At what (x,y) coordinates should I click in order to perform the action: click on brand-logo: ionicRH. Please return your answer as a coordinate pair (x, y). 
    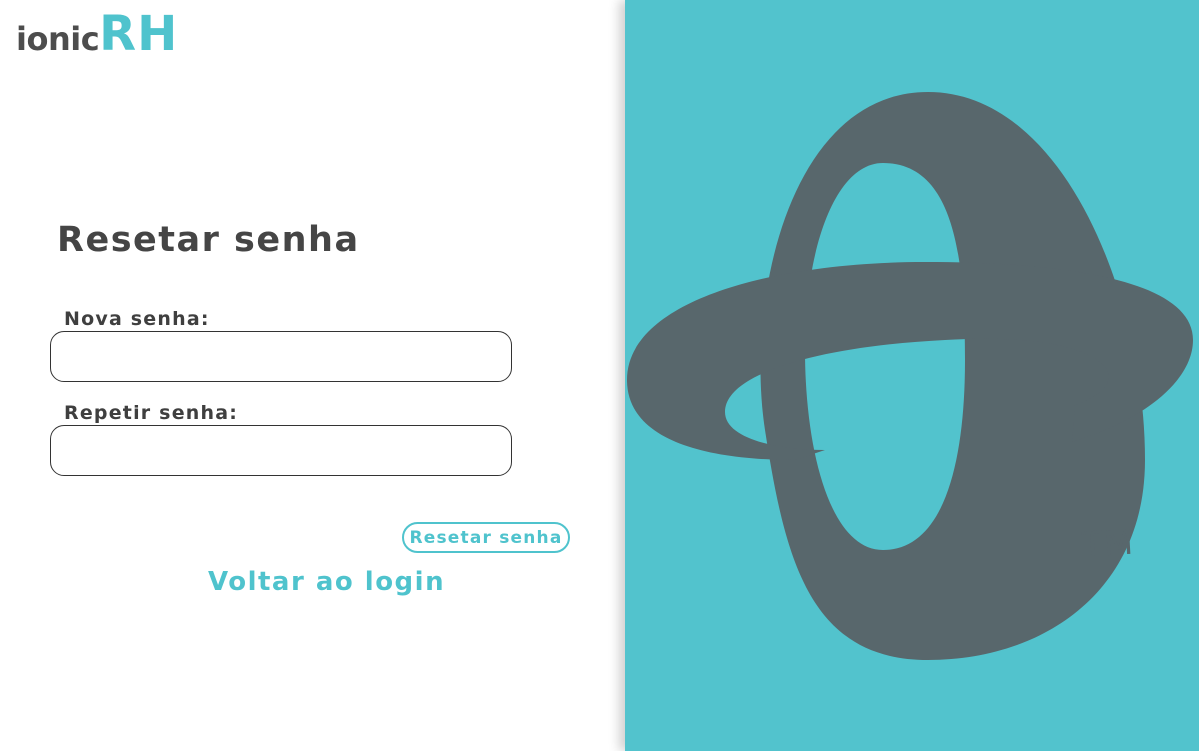
    Looking at the image, I should click on (97, 34).